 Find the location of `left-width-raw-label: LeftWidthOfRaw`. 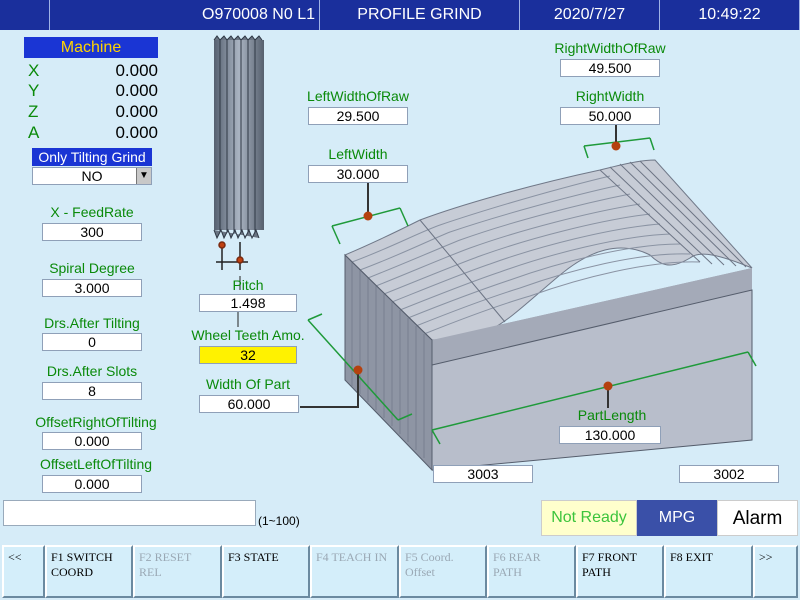

left-width-raw-label: LeftWidthOfRaw is located at coordinates (358, 96).